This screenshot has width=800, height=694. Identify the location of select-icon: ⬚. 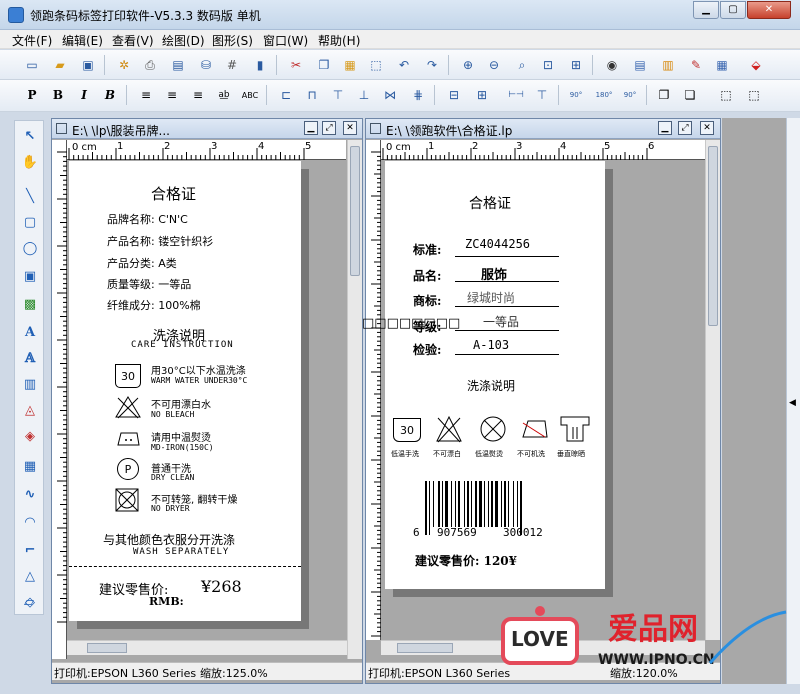
(376, 65).